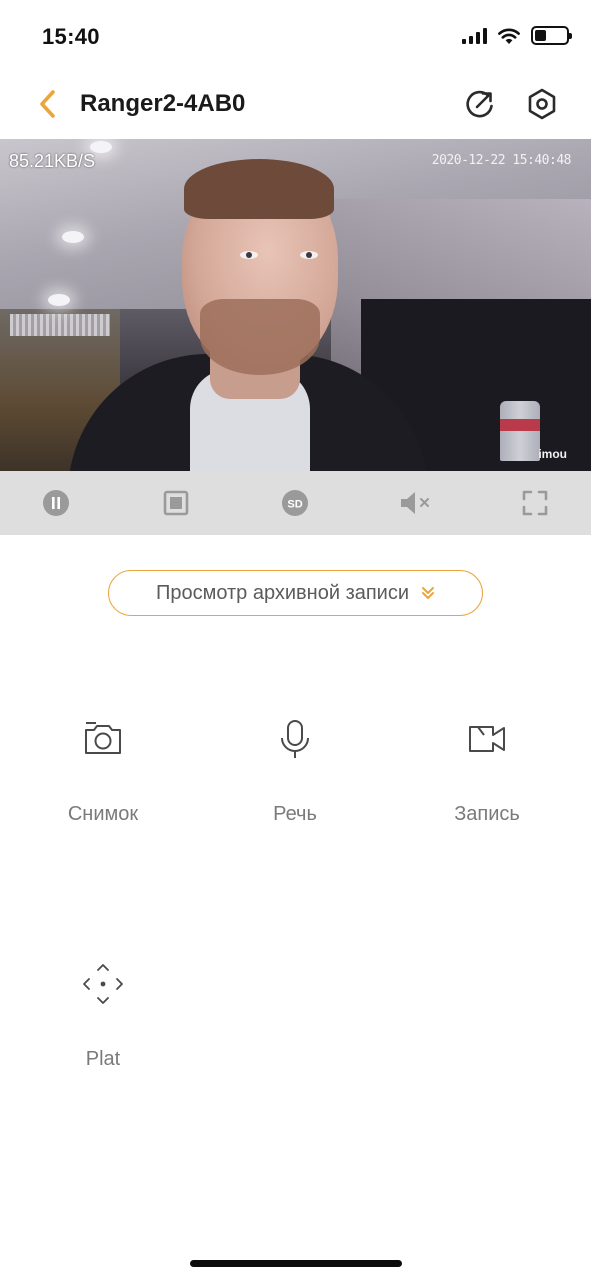  I want to click on archive-playback-label: Просмотр архивной записи, so click(282, 592).